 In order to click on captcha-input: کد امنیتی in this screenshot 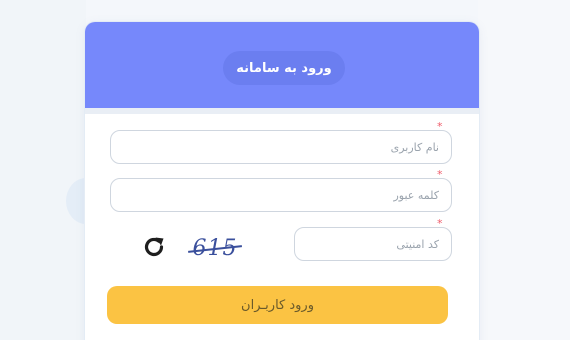, I will do `click(373, 244)`.